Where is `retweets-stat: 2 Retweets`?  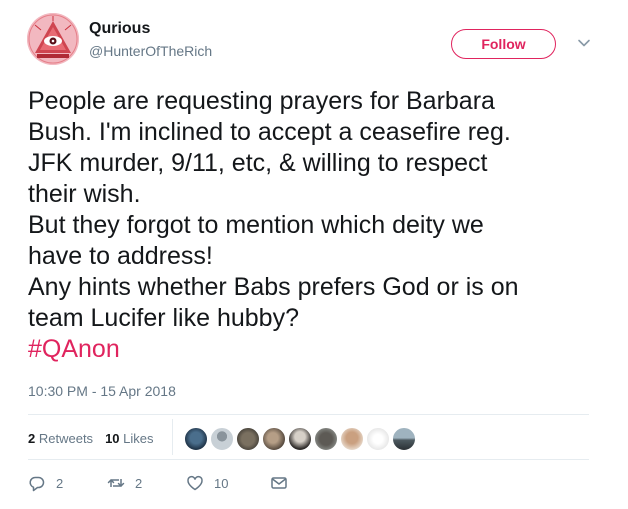 retweets-stat: 2 Retweets is located at coordinates (60, 438).